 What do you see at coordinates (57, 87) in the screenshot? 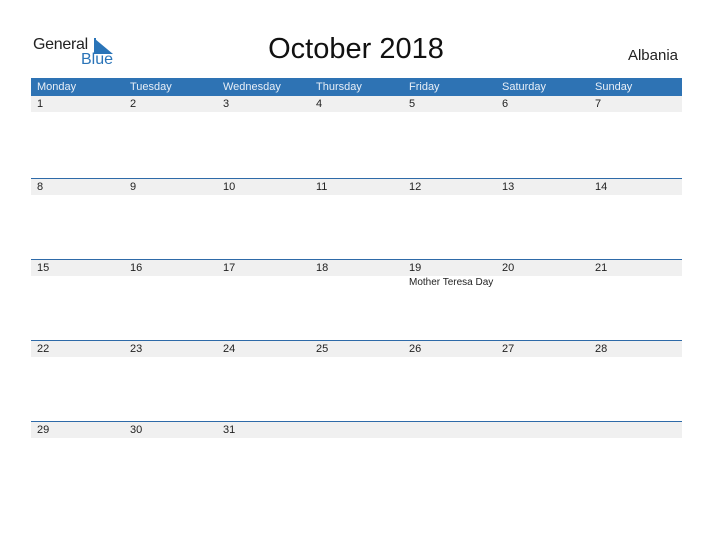
I see `weekday-monday: Monday` at bounding box center [57, 87].